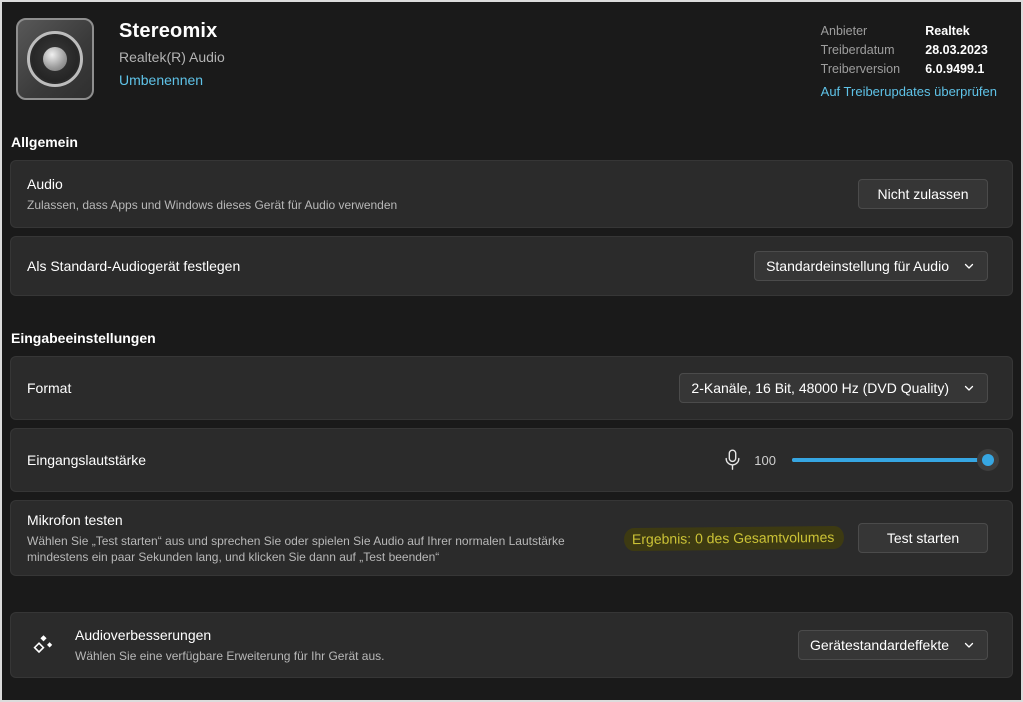 This screenshot has width=1023, height=702. Describe the element at coordinates (879, 645) in the screenshot. I see `enhancements-dropdown-value: Gerätestandardeffekte` at that location.